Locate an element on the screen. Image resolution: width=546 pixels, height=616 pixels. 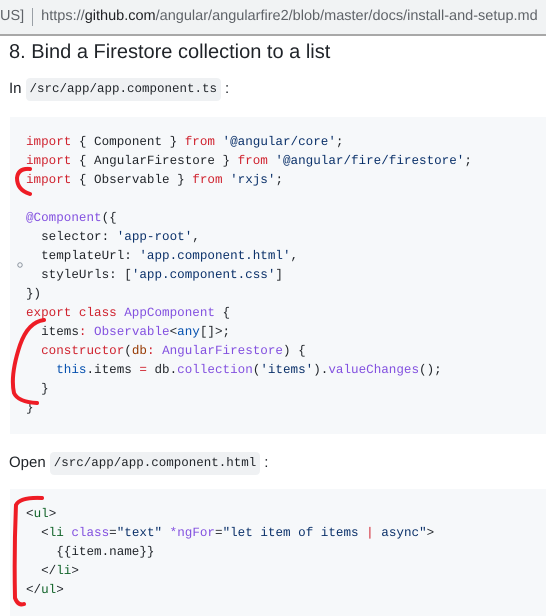
code-line: this.items = db.collection('items').valueChanges(); is located at coordinates (249, 370).